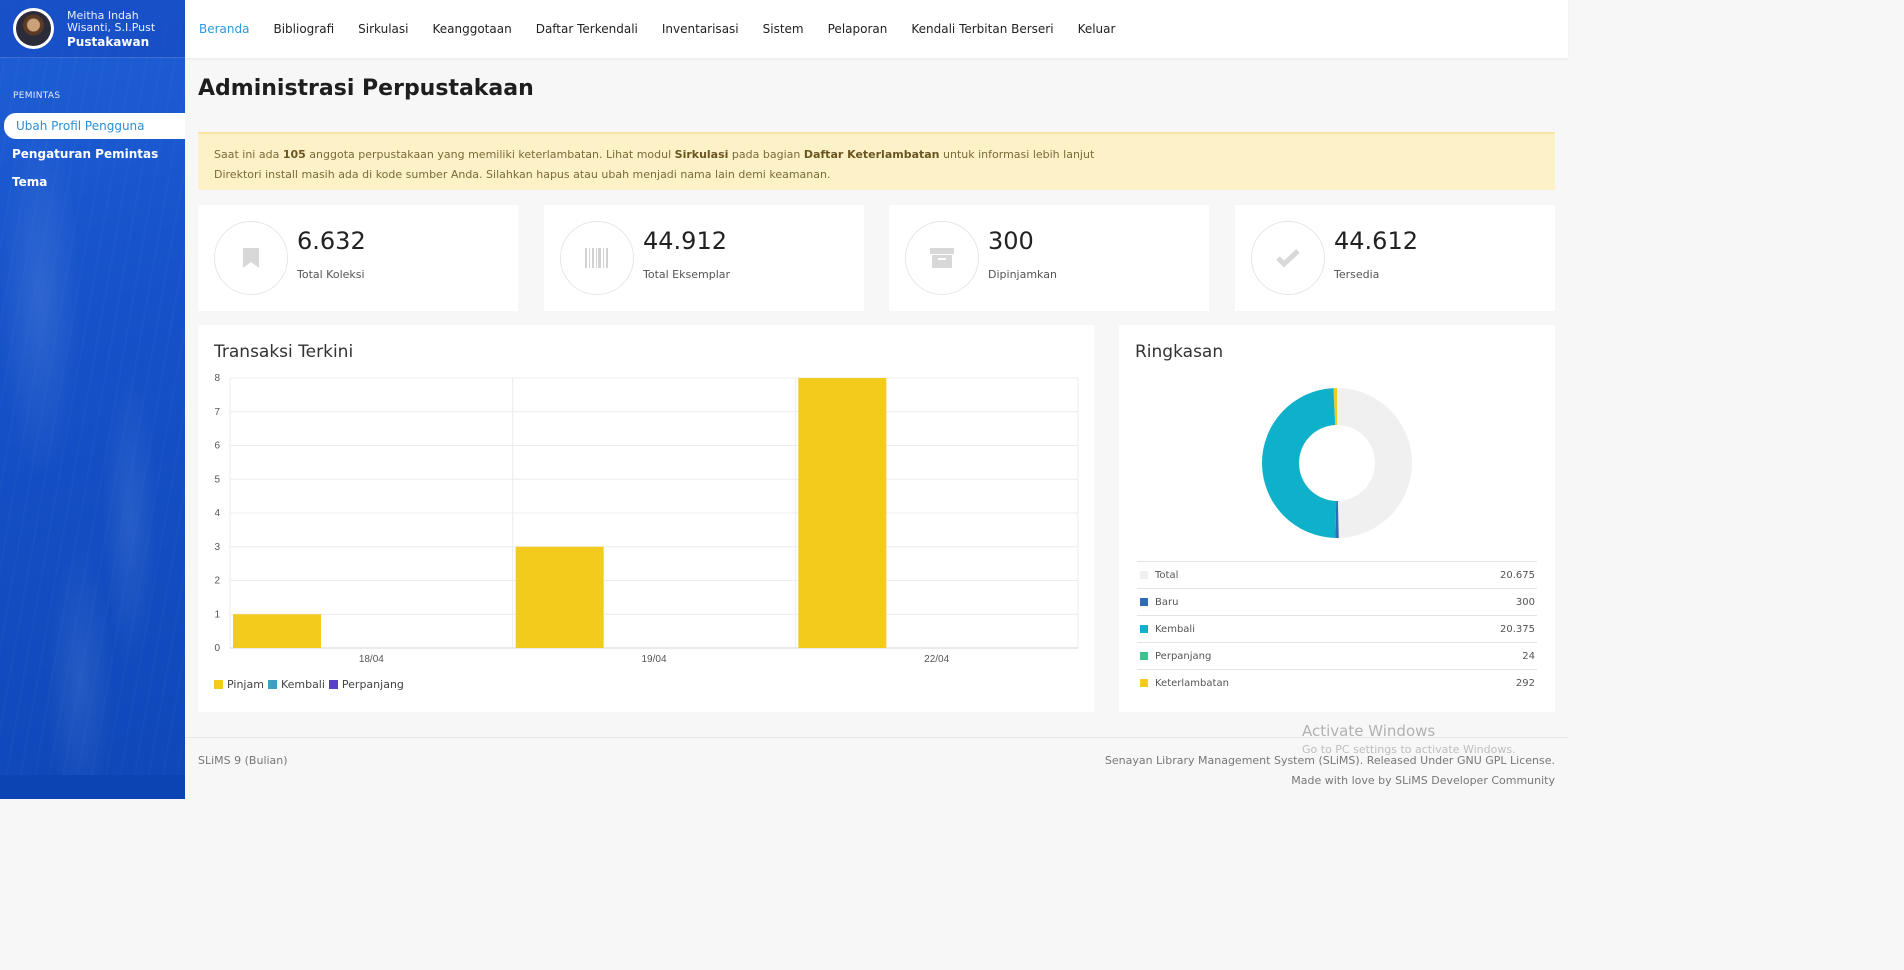 This screenshot has width=1904, height=970. What do you see at coordinates (92, 154) in the screenshot?
I see `sidebar-item-pengaturan-pemintas: Pengaturan Pemintas` at bounding box center [92, 154].